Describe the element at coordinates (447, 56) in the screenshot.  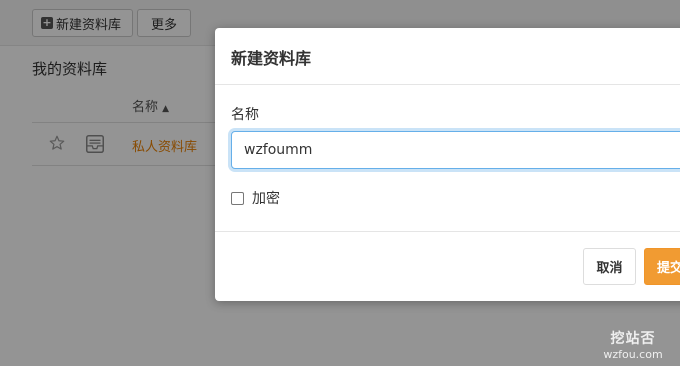
I see `dialog-header: 新建资料库` at that location.